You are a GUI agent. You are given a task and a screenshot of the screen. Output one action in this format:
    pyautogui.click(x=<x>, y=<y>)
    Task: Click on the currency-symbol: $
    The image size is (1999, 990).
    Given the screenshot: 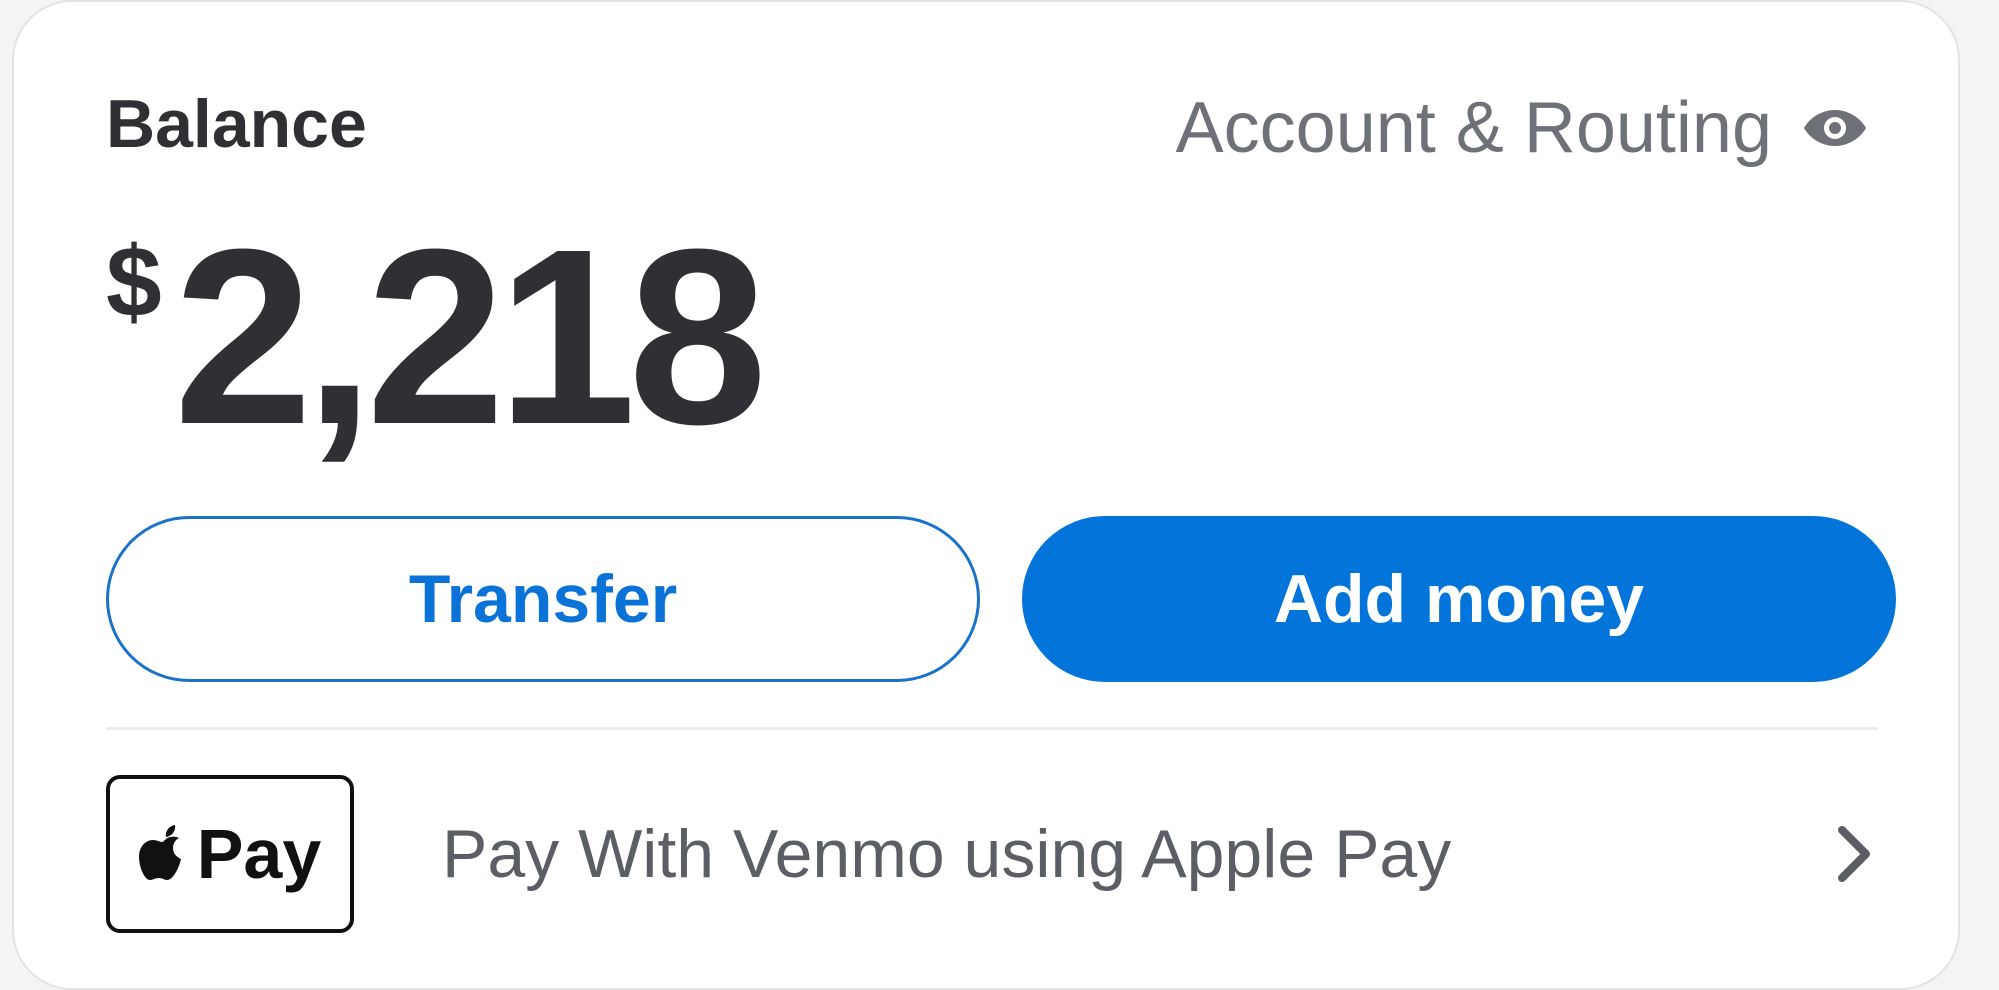 What is the action you would take?
    pyautogui.click(x=134, y=282)
    